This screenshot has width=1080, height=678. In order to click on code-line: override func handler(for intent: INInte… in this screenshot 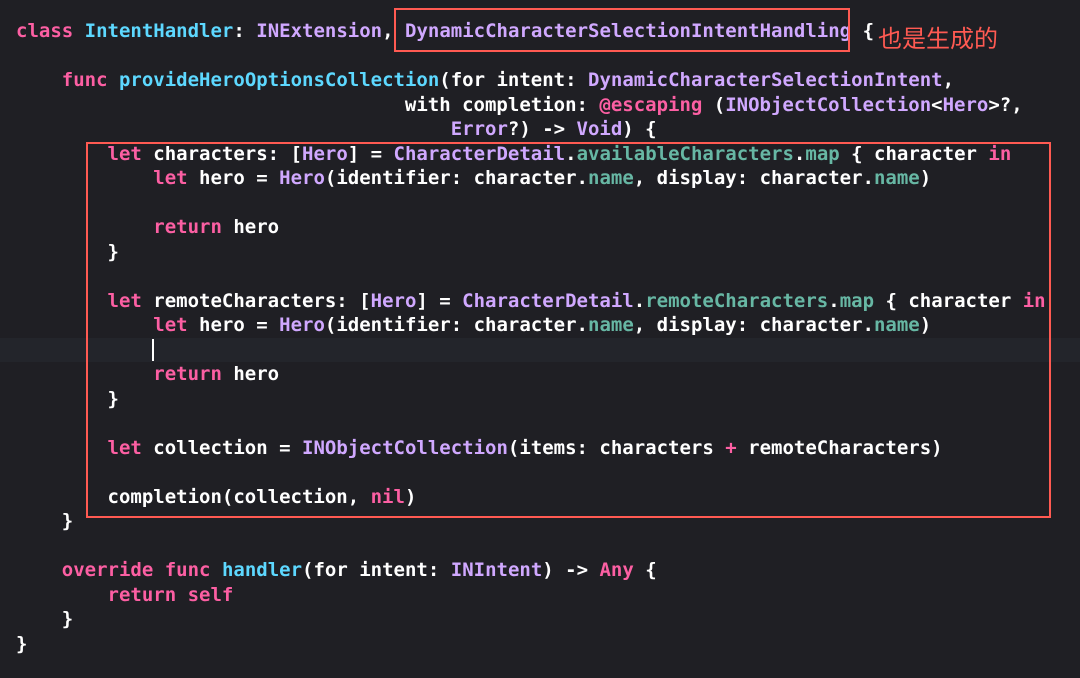, I will do `click(336, 570)`.